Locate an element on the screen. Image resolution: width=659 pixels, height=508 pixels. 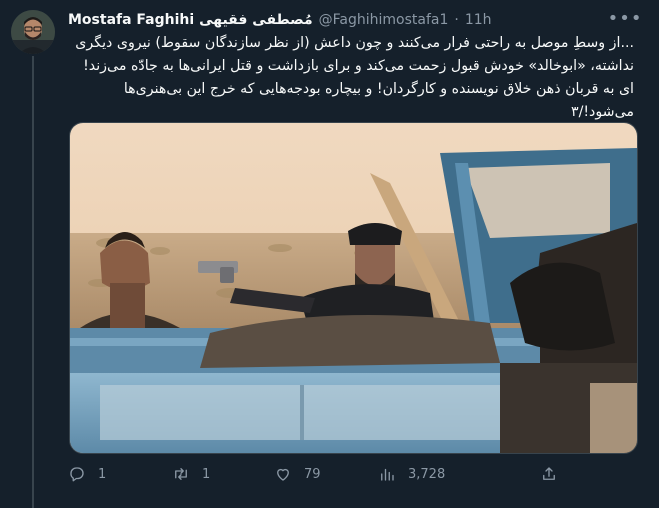
more-options-button: ••• is located at coordinates (625, 18).